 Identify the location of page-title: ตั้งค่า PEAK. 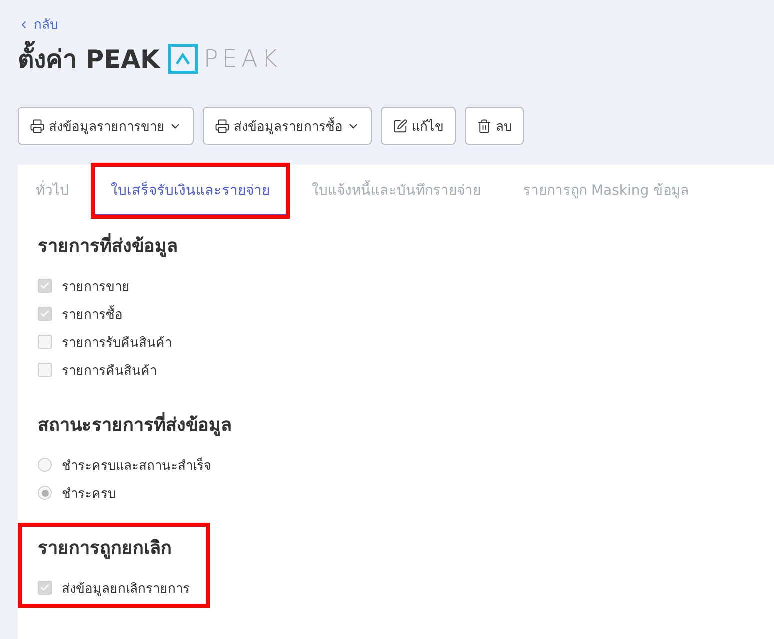
(89, 59).